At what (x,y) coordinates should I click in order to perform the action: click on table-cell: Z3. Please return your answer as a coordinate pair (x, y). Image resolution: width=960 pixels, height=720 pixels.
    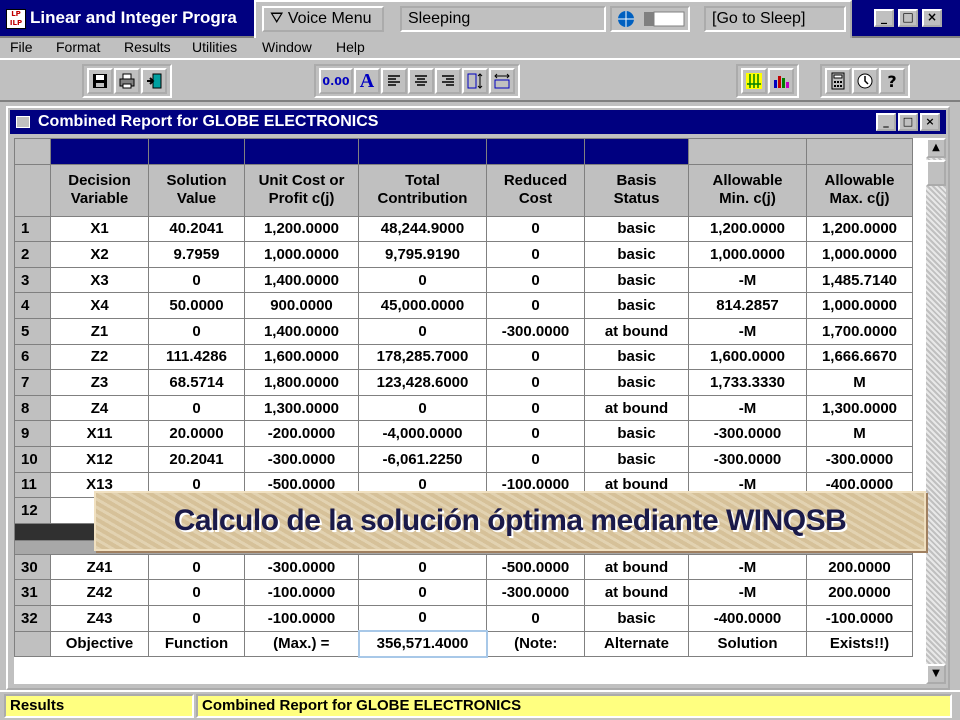
    Looking at the image, I should click on (99, 382).